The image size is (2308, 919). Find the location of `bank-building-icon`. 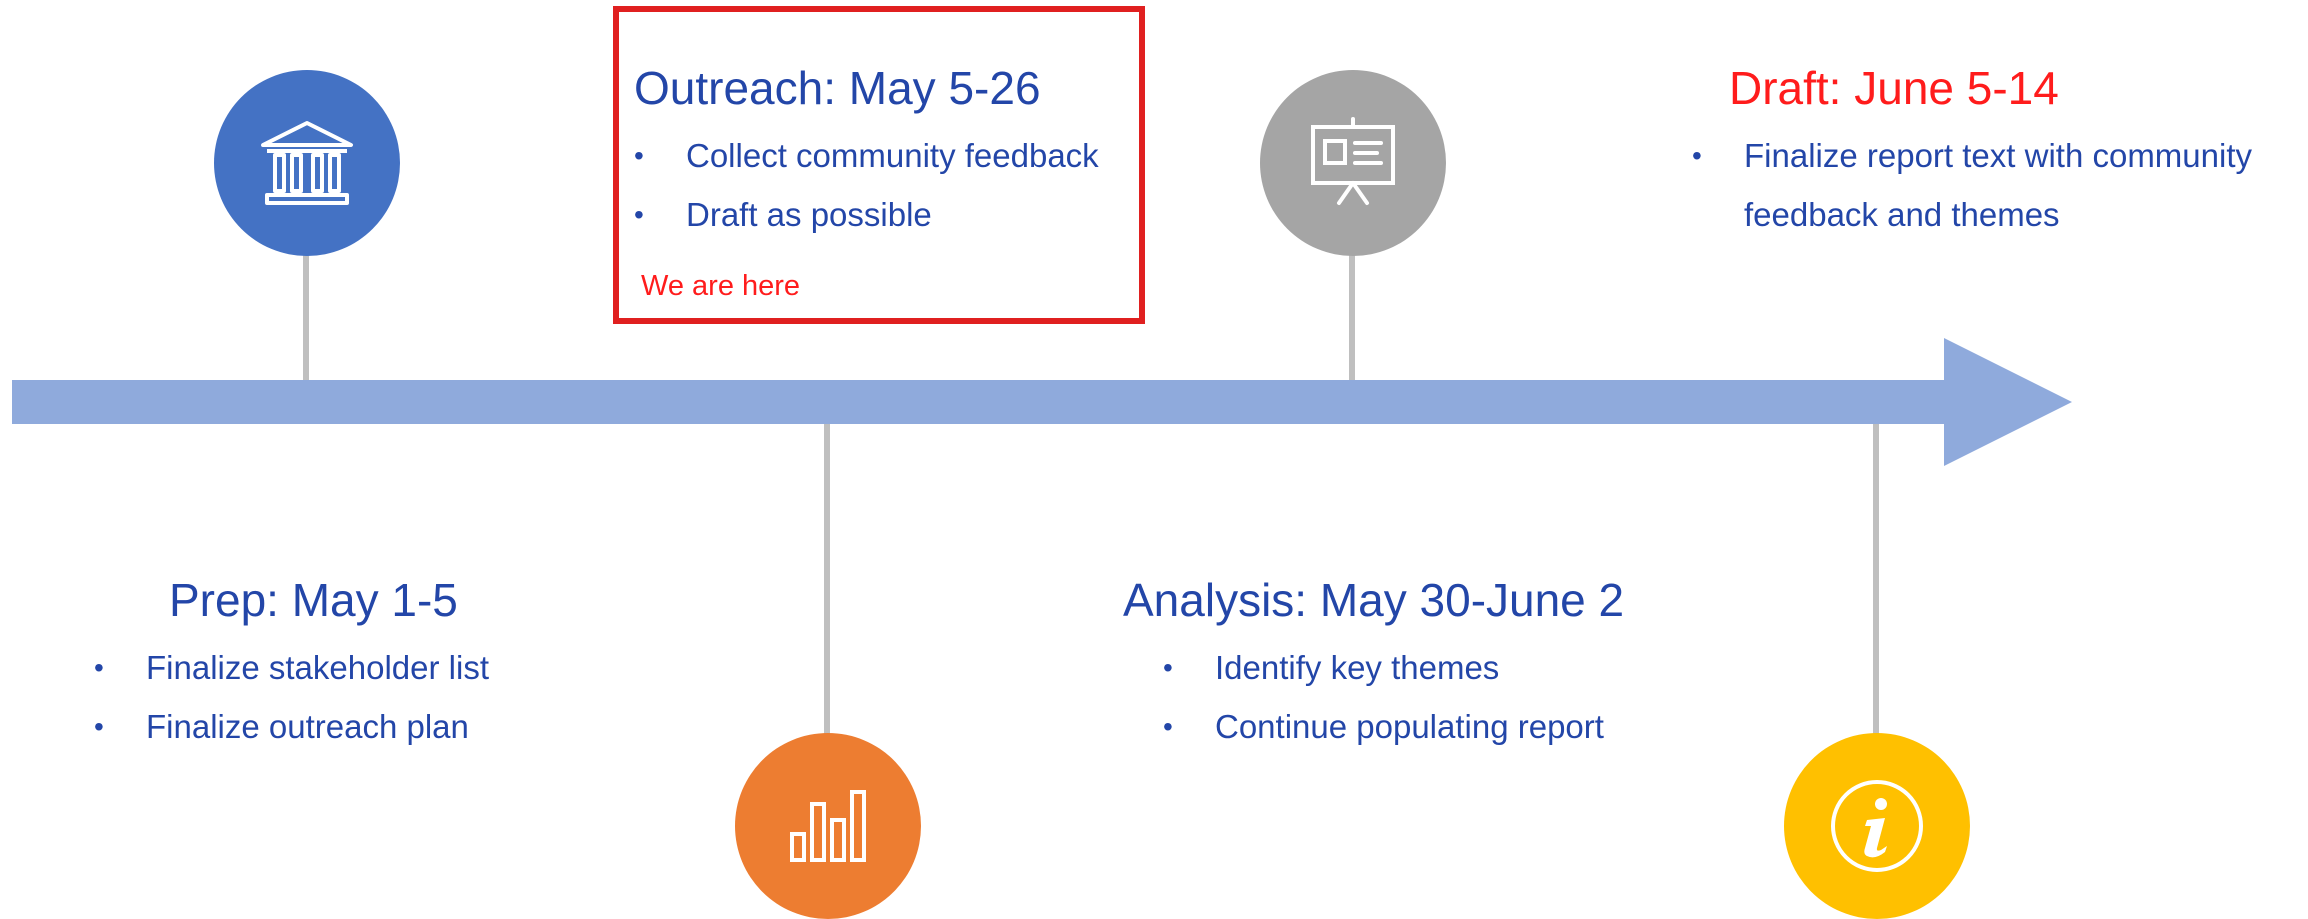

bank-building-icon is located at coordinates (307, 163).